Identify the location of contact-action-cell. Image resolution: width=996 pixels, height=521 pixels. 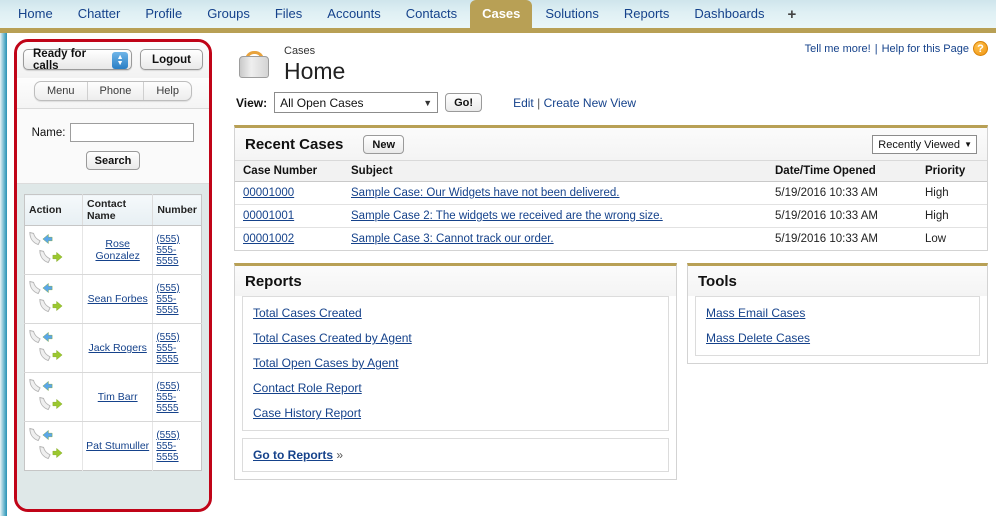
(53, 397).